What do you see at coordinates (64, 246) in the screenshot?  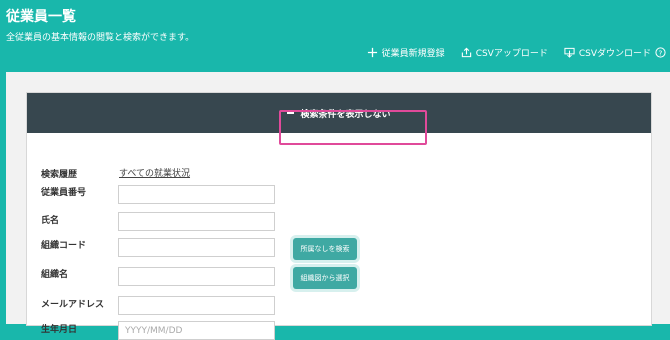 I see `org-code-label: 組織コード` at bounding box center [64, 246].